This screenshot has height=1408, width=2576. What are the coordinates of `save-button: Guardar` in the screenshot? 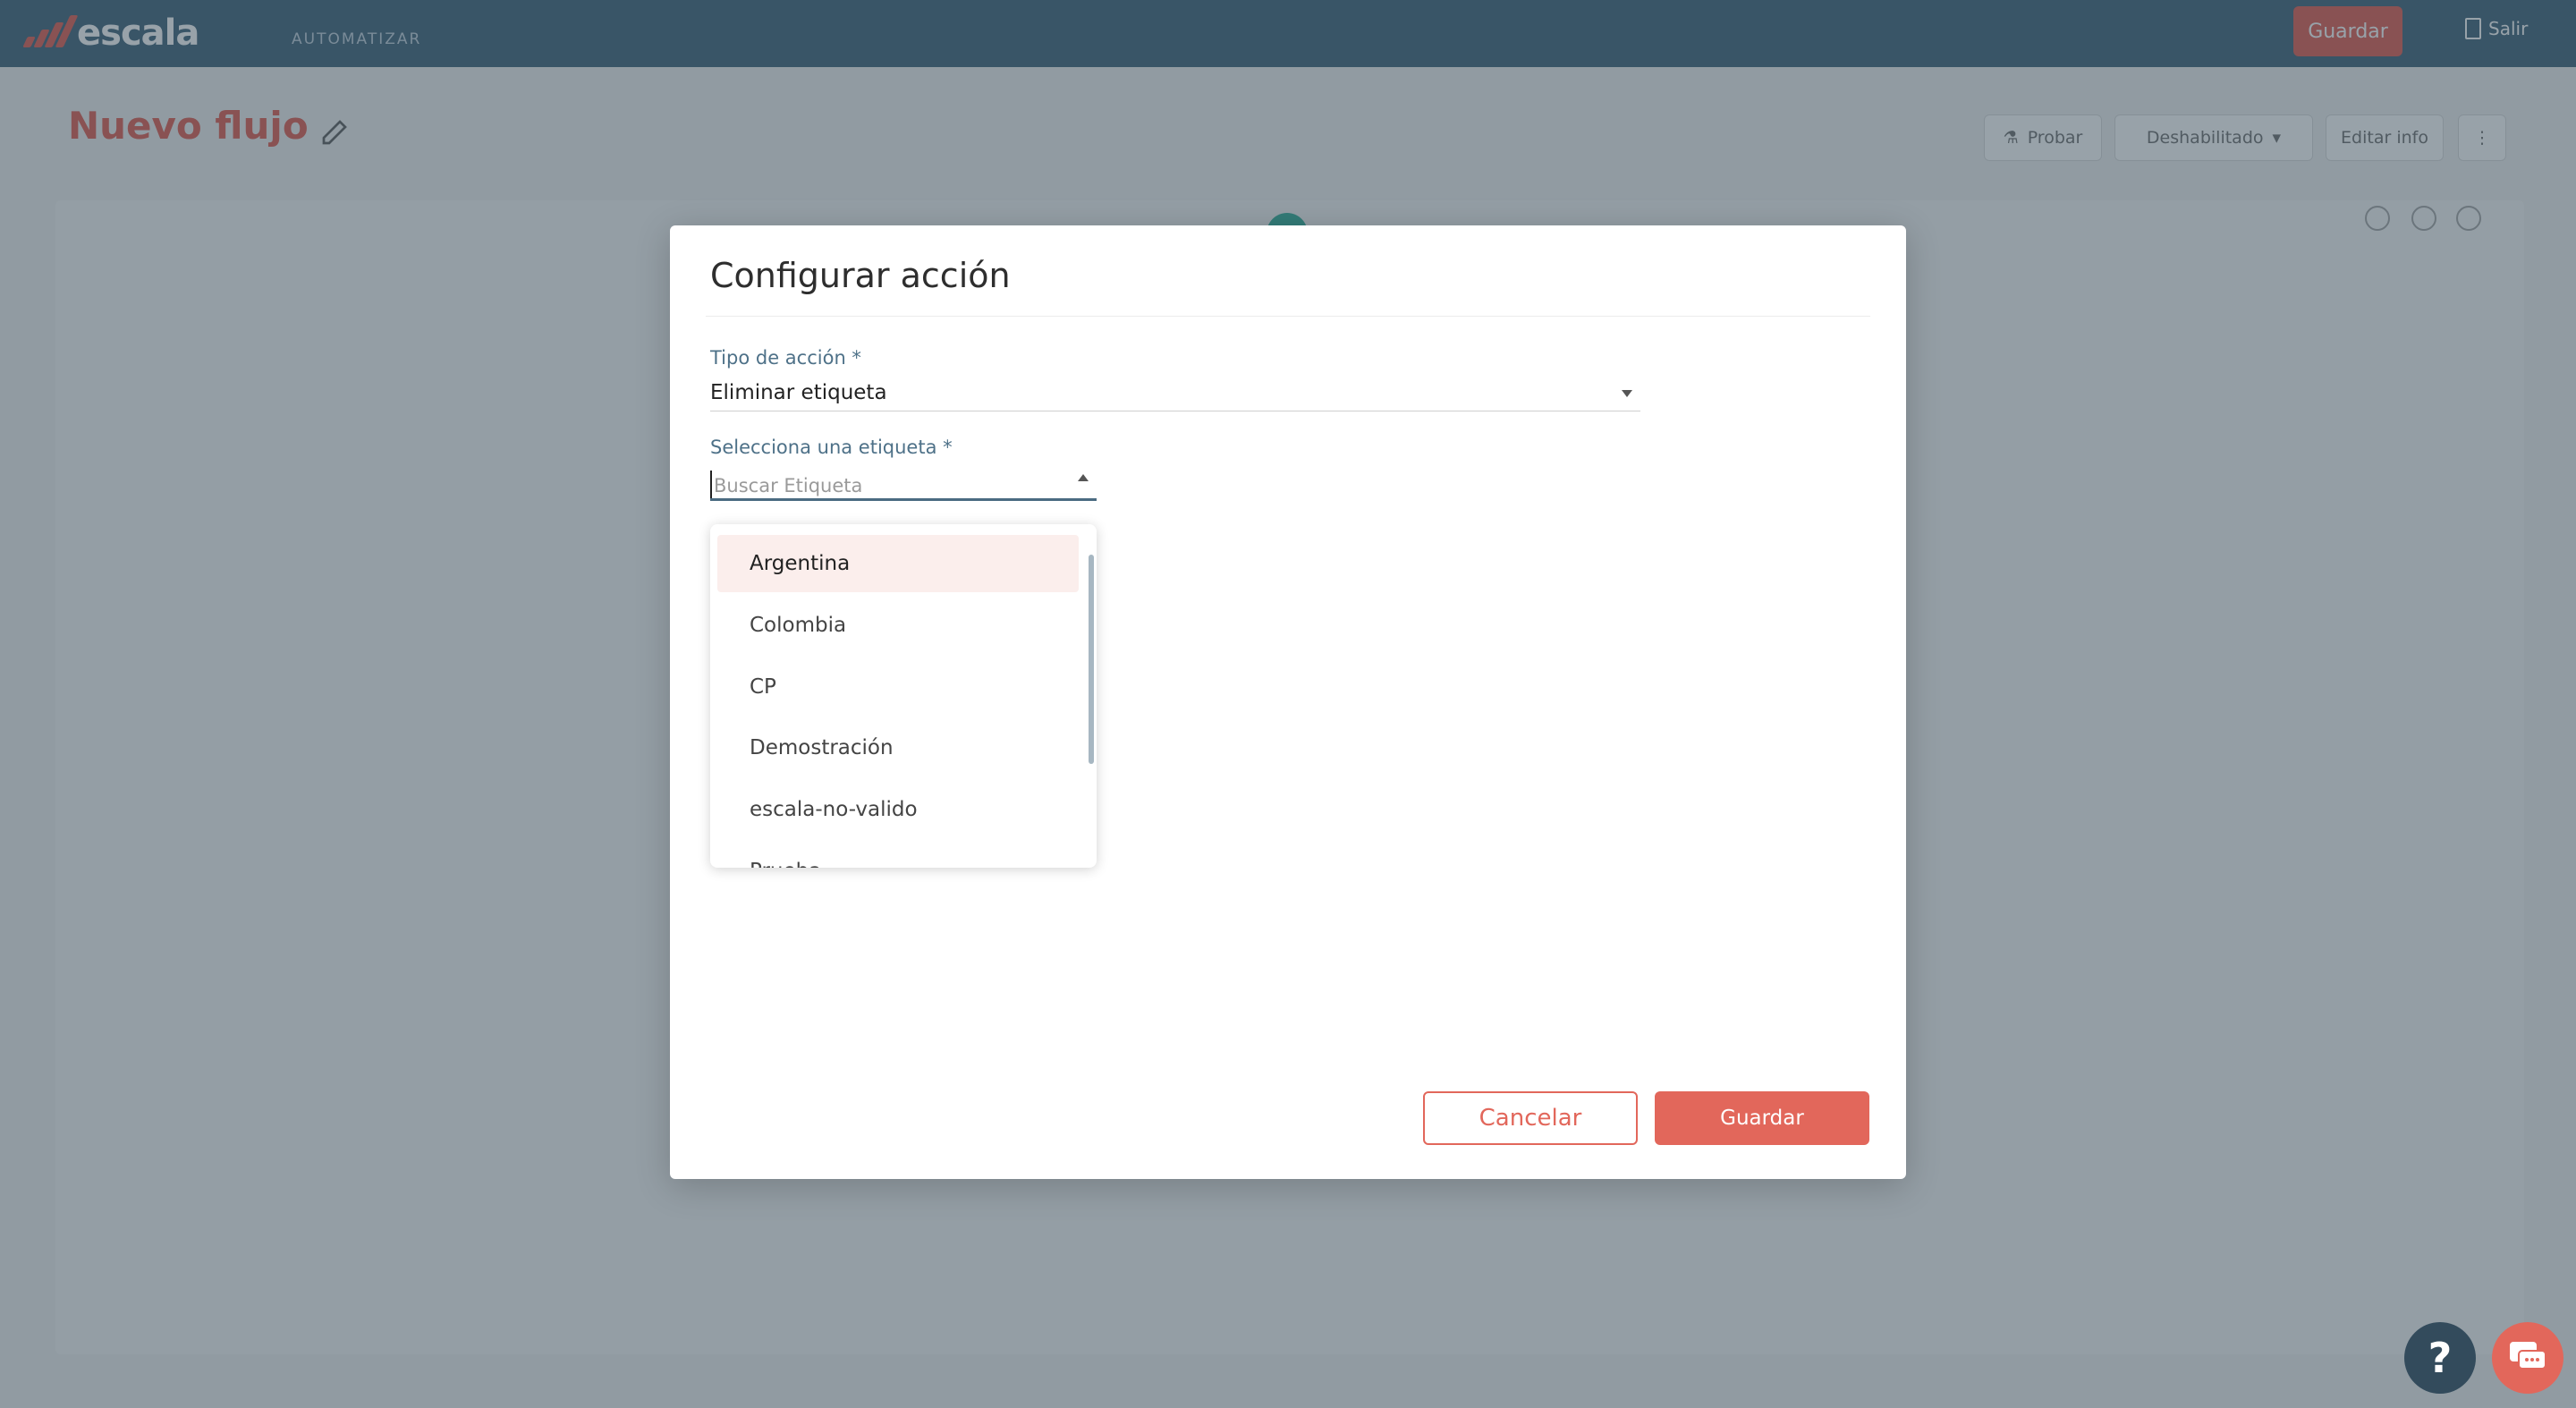 It's located at (1762, 1118).